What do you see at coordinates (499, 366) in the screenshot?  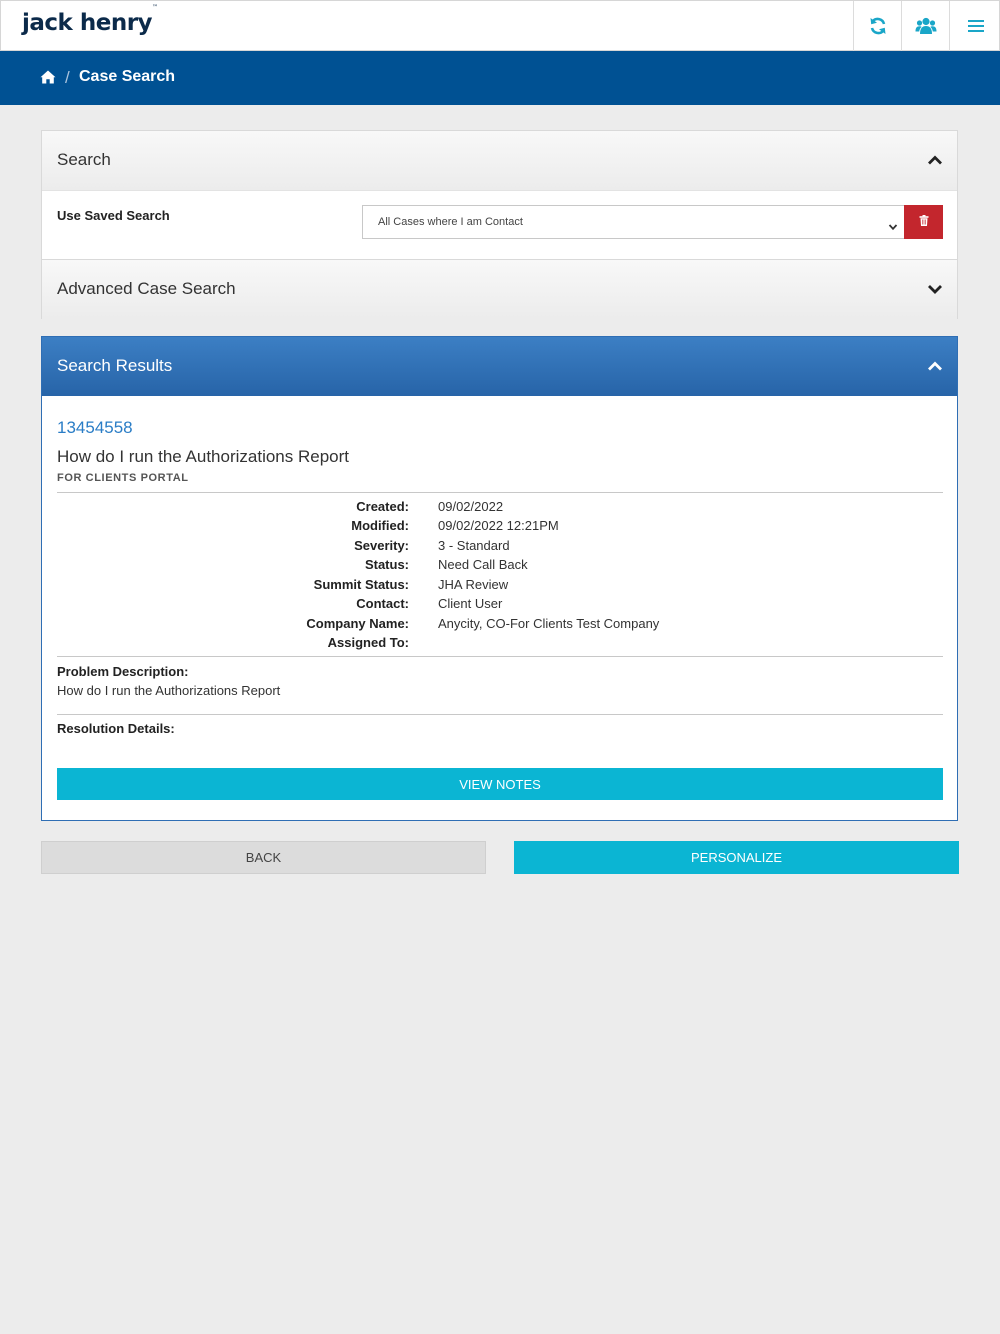 I see `search-results-header: Search Results` at bounding box center [499, 366].